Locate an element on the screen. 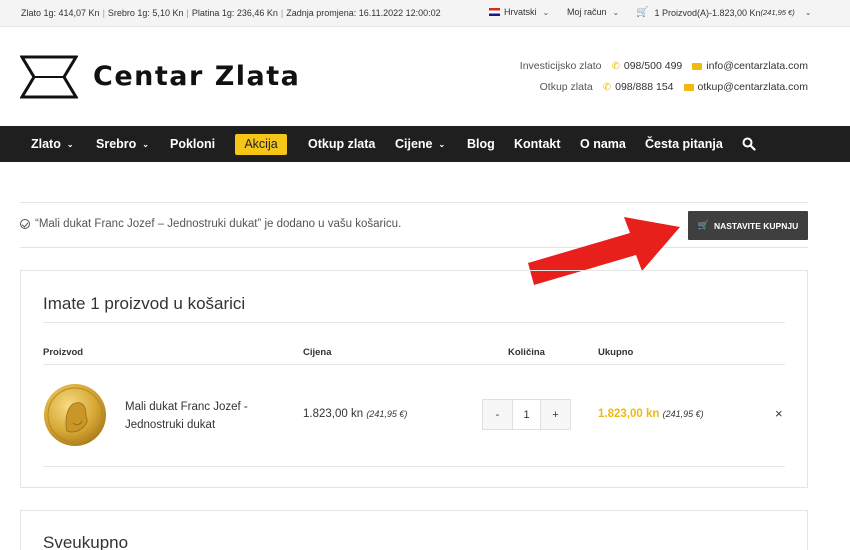 This screenshot has width=850, height=550. quantity-stepper: - 1 + is located at coordinates (526, 414).